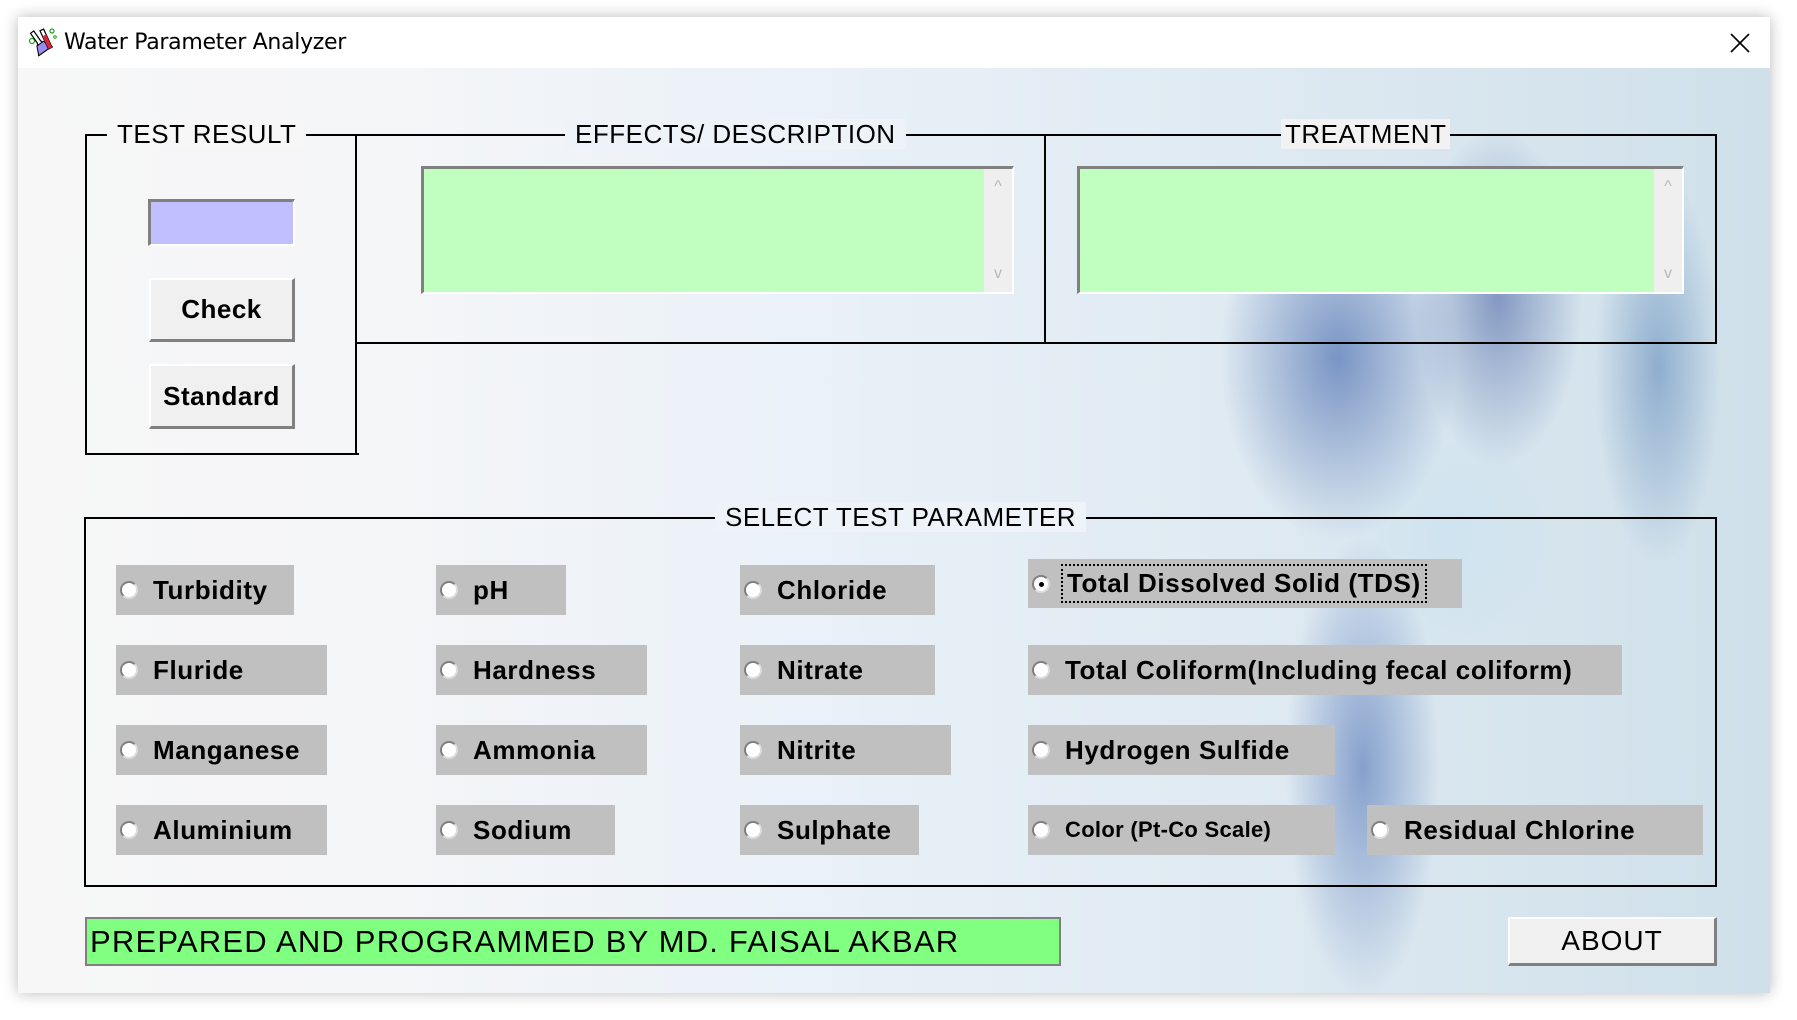  Describe the element at coordinates (1041, 583) in the screenshot. I see `radio-circle-selected` at that location.